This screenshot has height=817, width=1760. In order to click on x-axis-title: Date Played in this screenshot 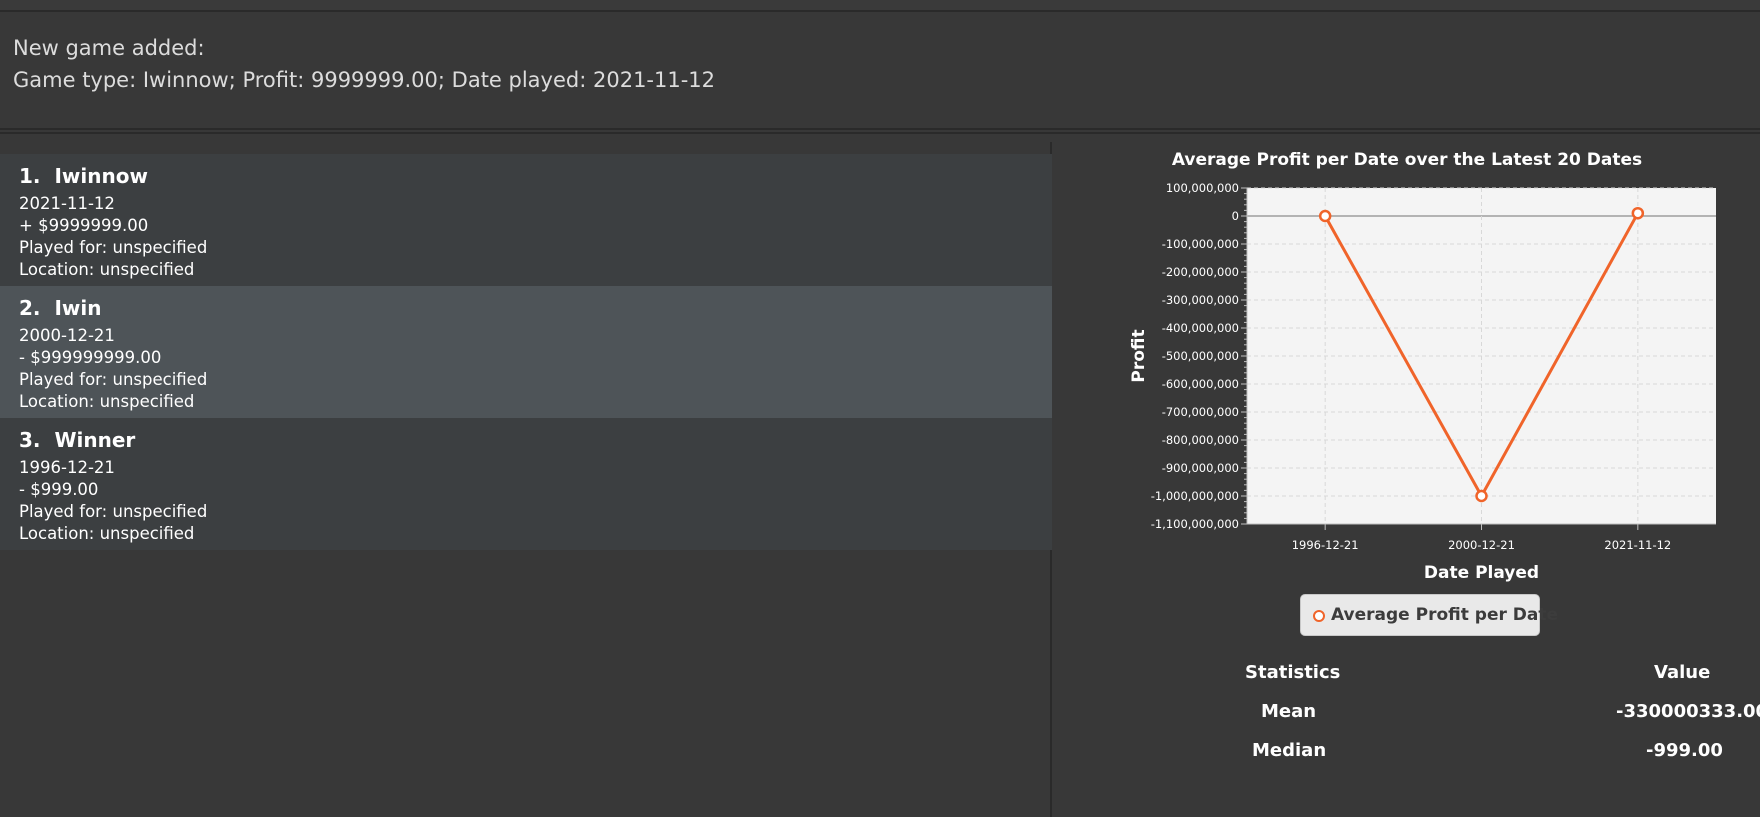, I will do `click(1481, 572)`.